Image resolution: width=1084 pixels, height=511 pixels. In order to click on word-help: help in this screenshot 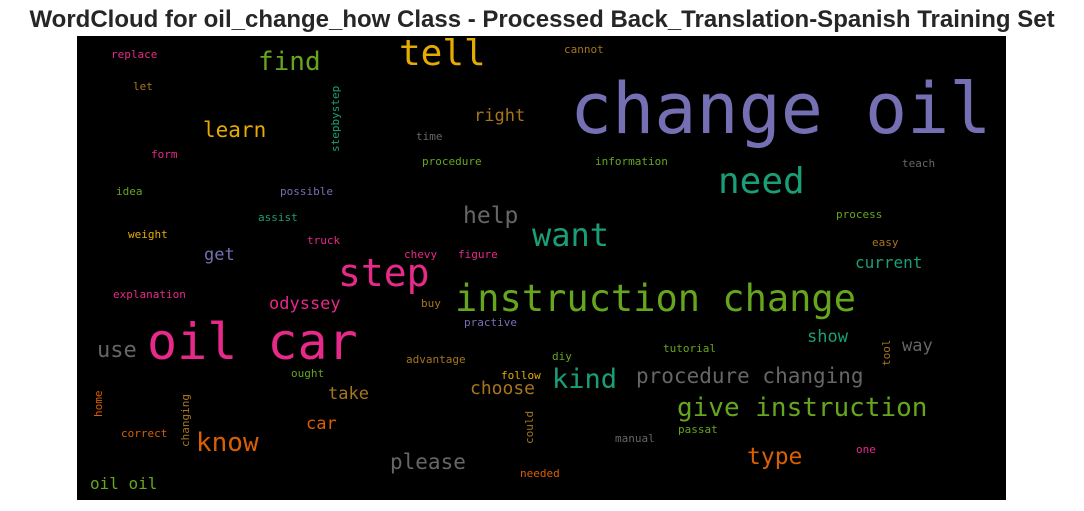, I will do `click(491, 216)`.